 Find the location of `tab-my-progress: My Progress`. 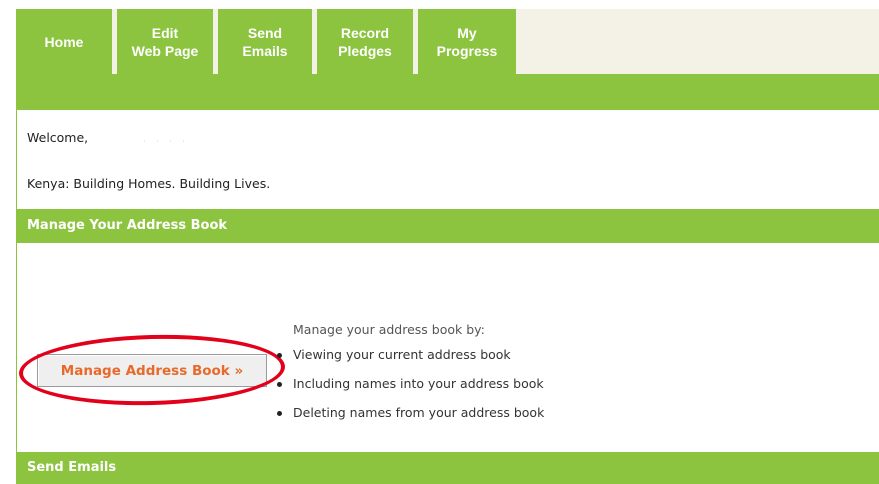

tab-my-progress: My Progress is located at coordinates (467, 41).